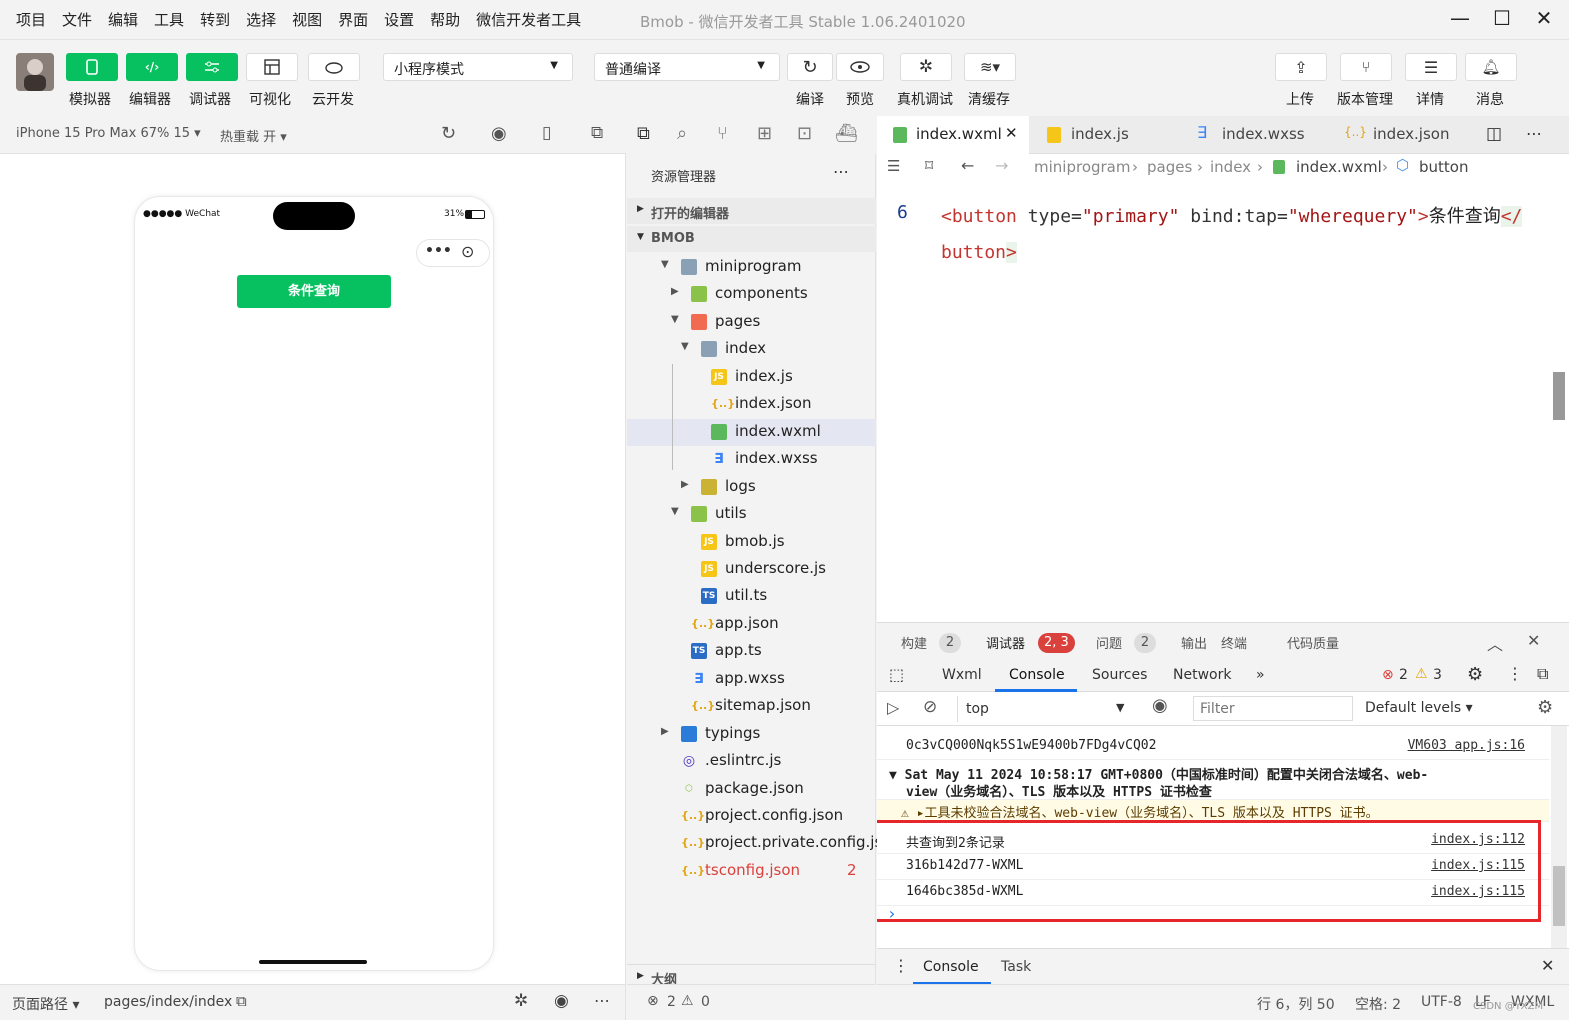 This screenshot has height=1020, width=1569. What do you see at coordinates (1082, 167) in the screenshot?
I see `breadcrumb-item: miniprogram` at bounding box center [1082, 167].